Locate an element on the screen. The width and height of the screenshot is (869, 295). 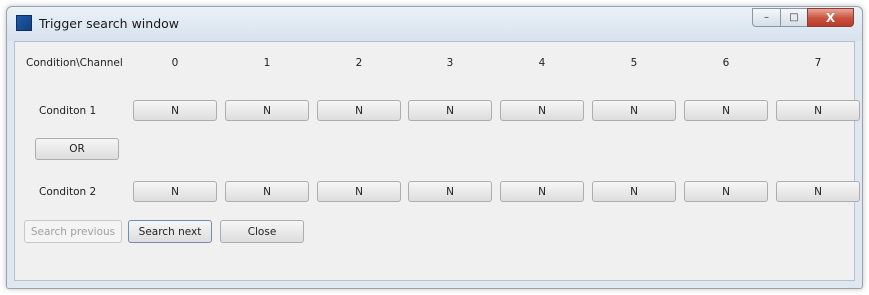
search-next-button: Search next is located at coordinates (170, 231).